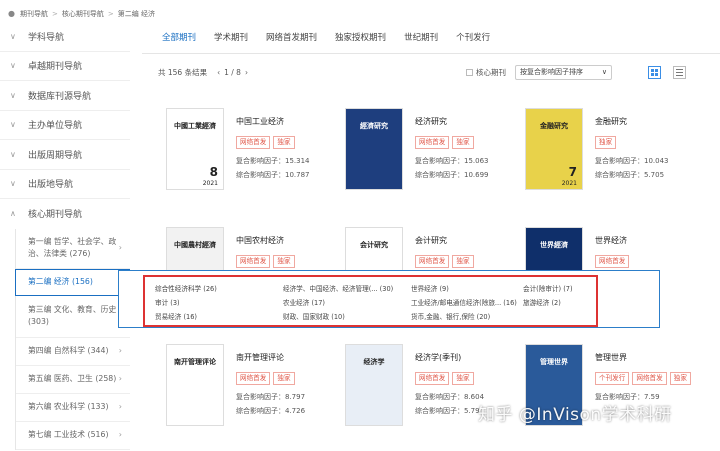  What do you see at coordinates (572, 172) in the screenshot?
I see `cover-issue: 7` at bounding box center [572, 172].